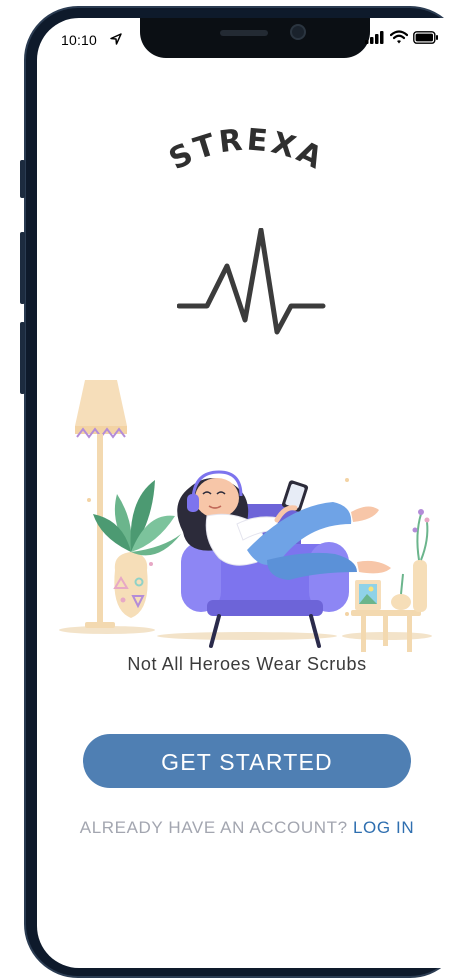  What do you see at coordinates (79, 40) in the screenshot?
I see `status-time: 10:10` at bounding box center [79, 40].